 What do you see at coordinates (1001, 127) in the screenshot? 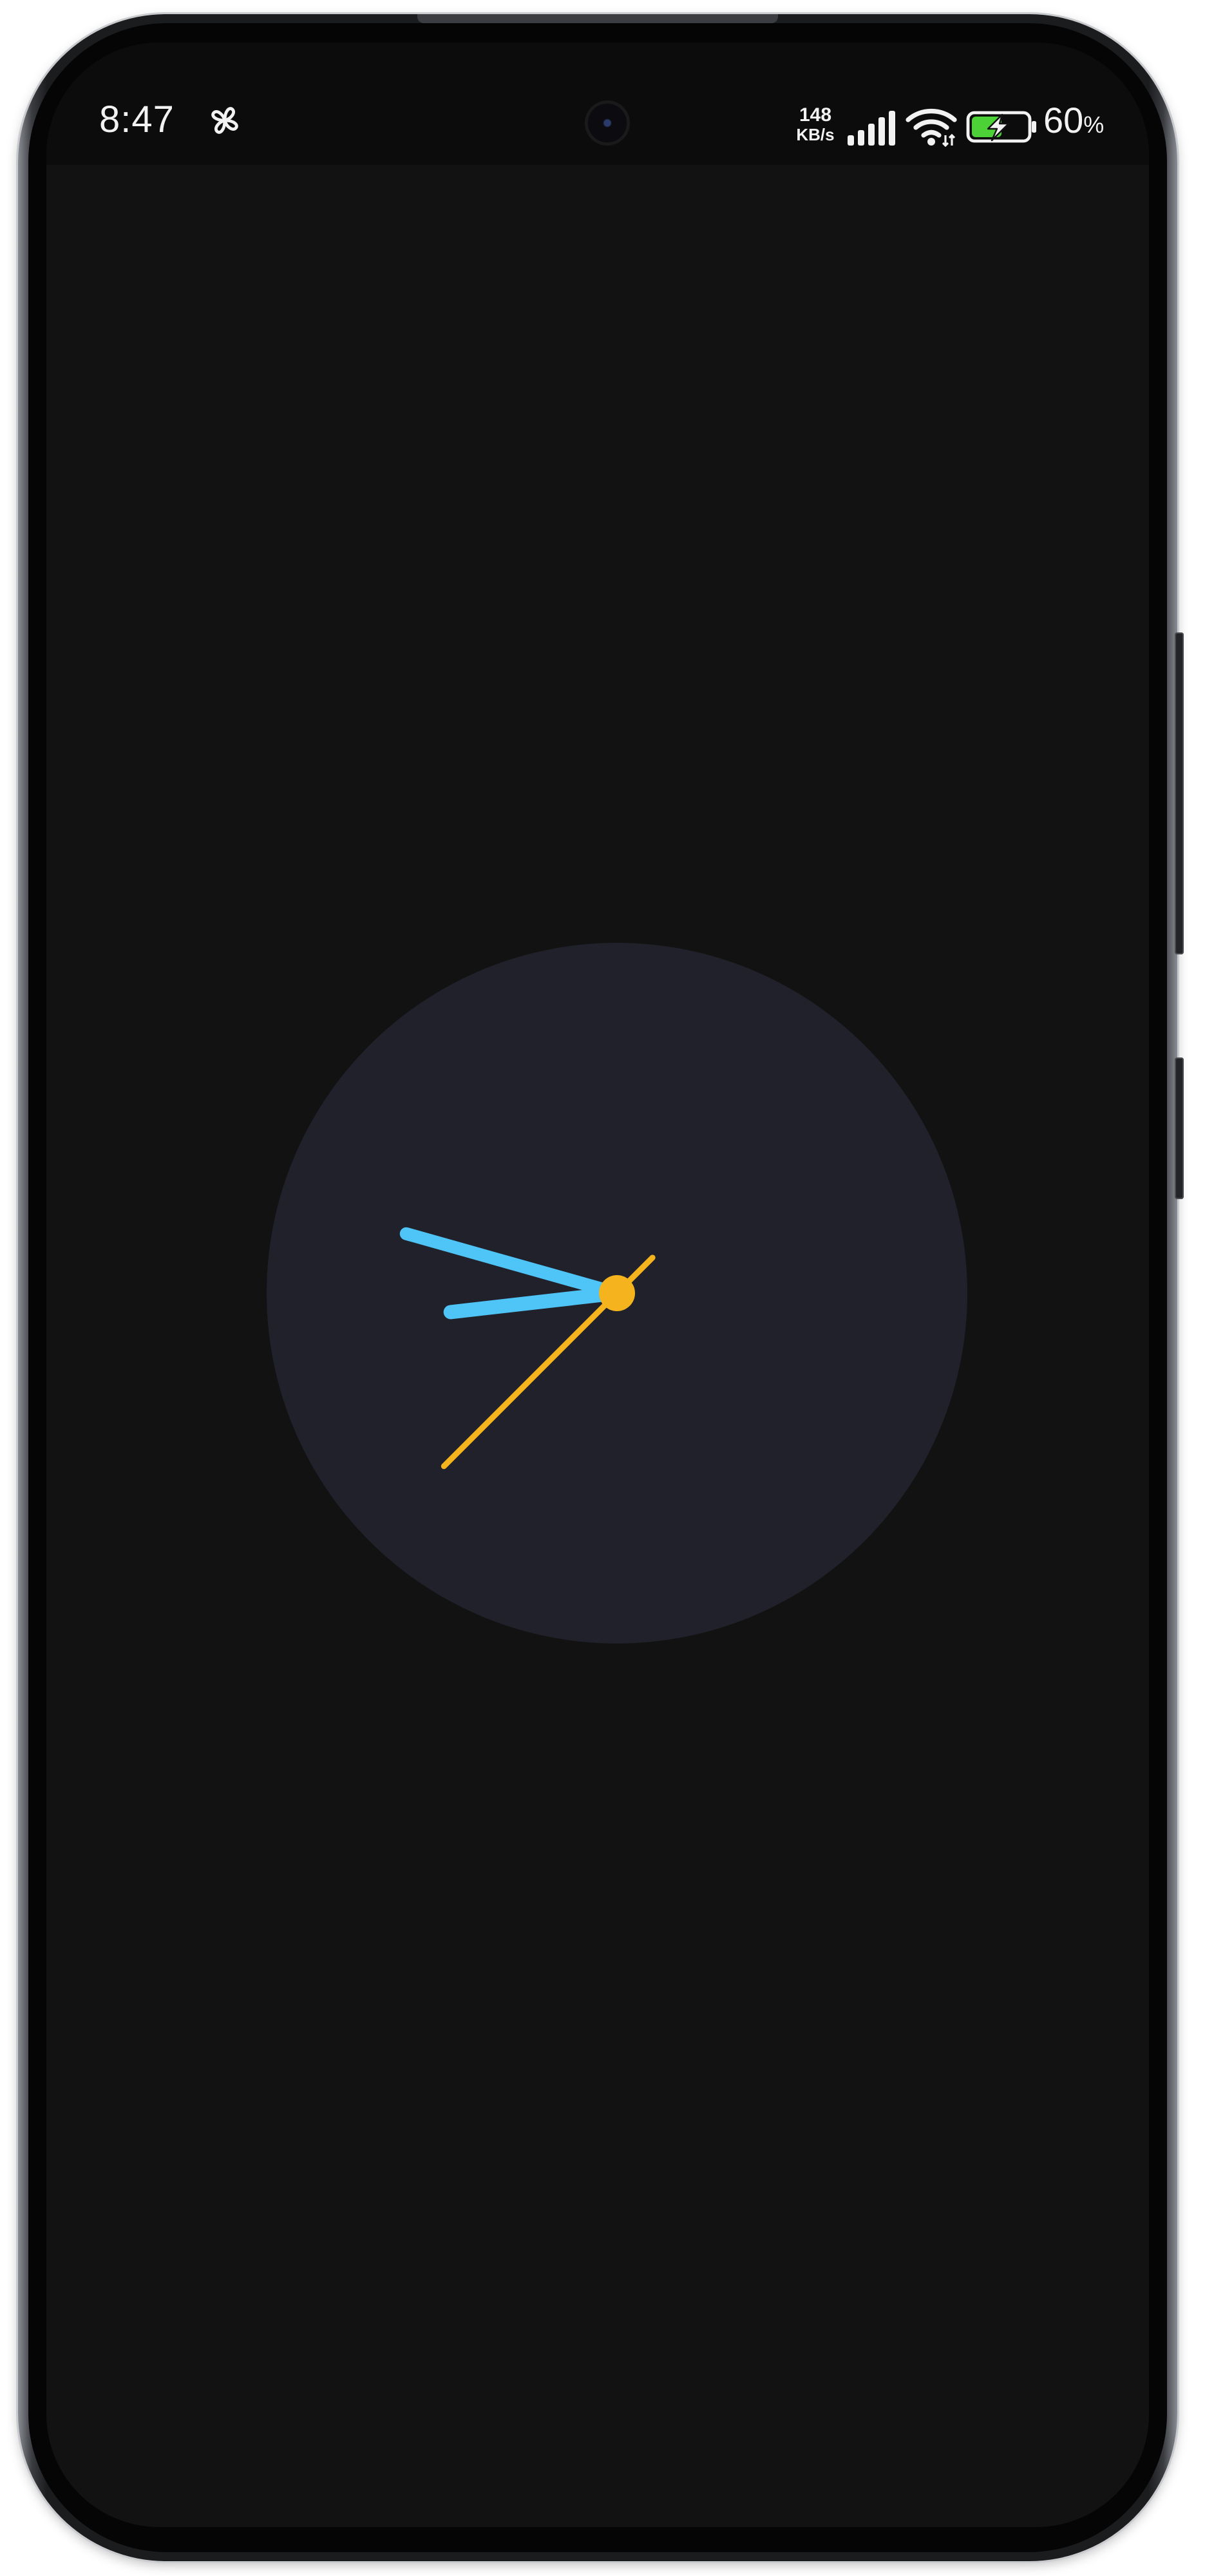
I see `battery-charging-icon` at bounding box center [1001, 127].